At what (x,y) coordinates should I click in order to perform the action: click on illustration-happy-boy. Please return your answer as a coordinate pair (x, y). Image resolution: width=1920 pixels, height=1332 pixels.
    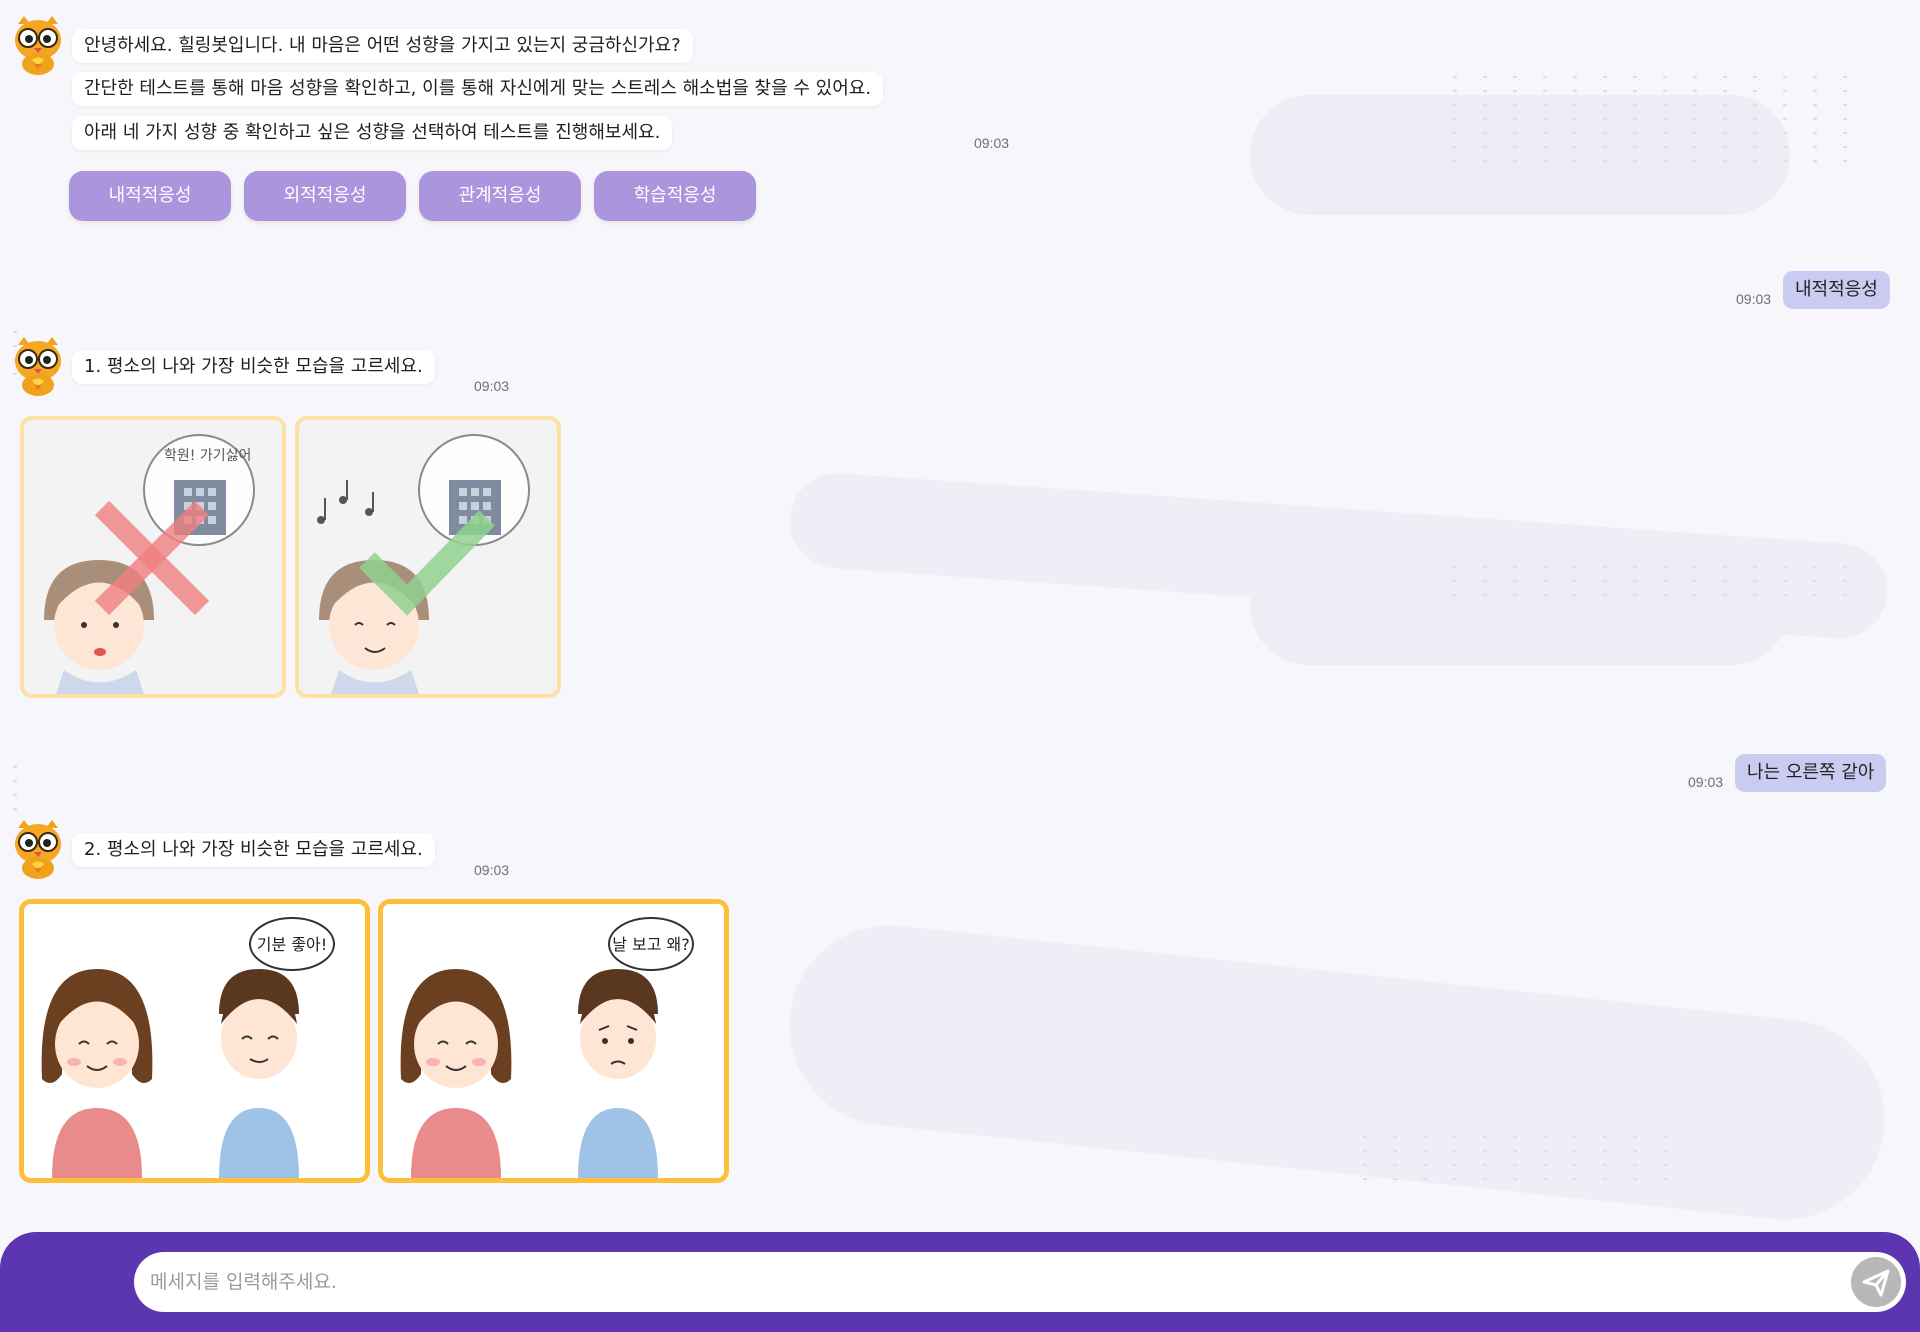
    Looking at the image, I should click on (428, 557).